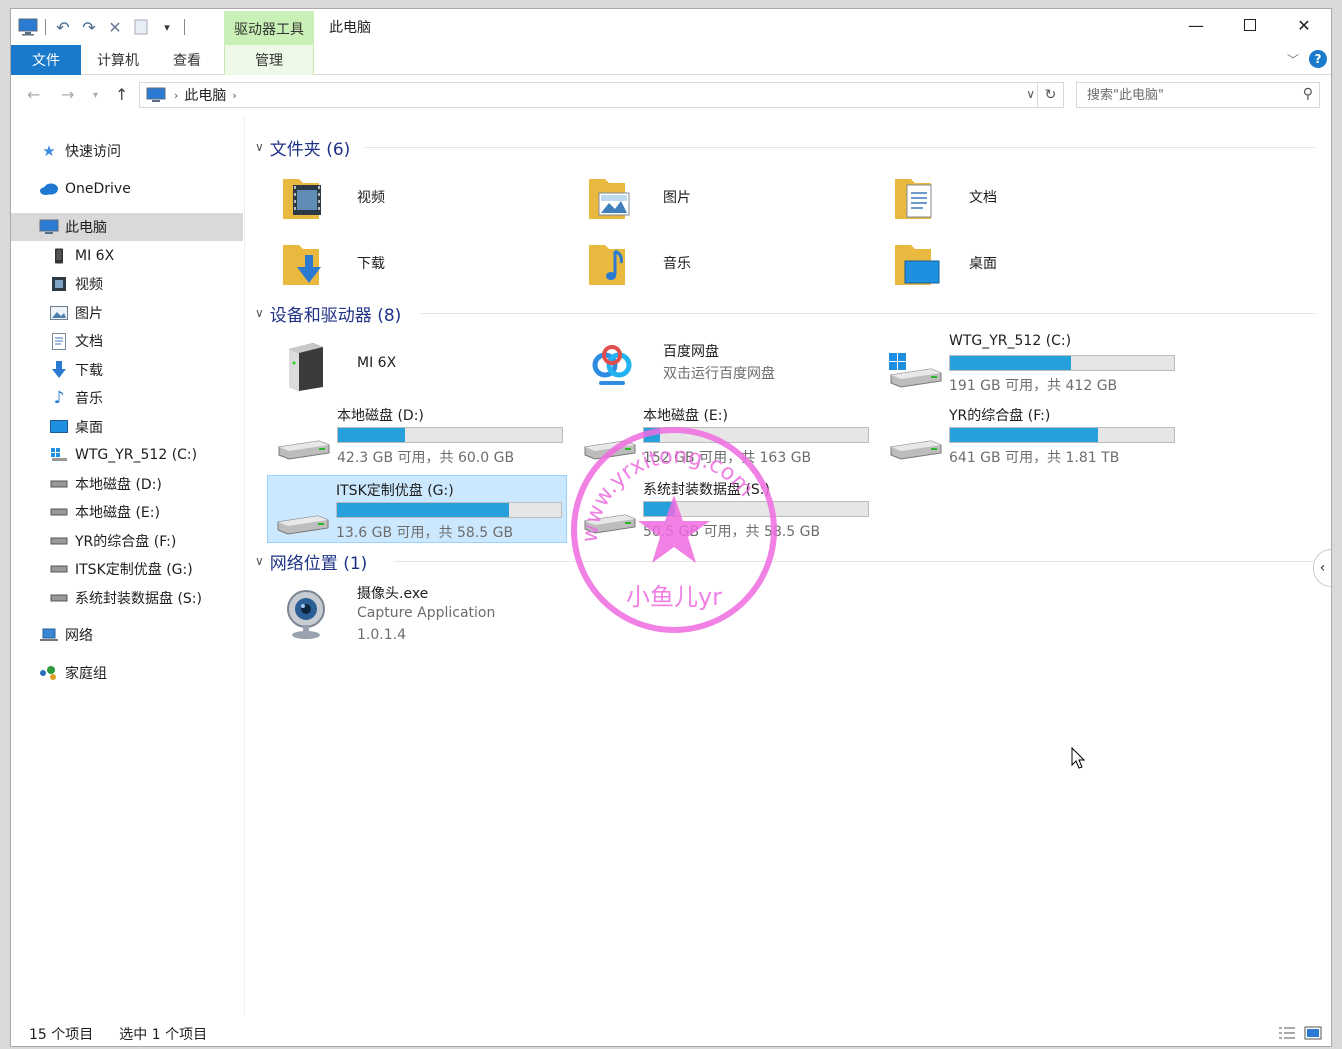  Describe the element at coordinates (121, 94) in the screenshot. I see `up-arrow-icon: ↑` at that location.